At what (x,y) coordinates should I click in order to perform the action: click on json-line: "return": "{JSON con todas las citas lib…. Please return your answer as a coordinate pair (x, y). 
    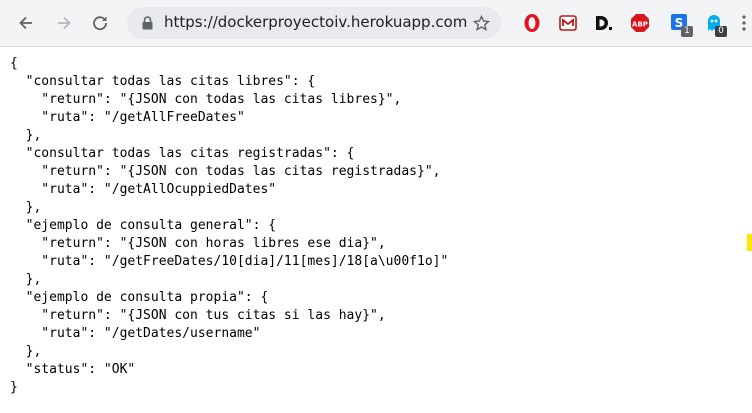
    Looking at the image, I should click on (206, 99).